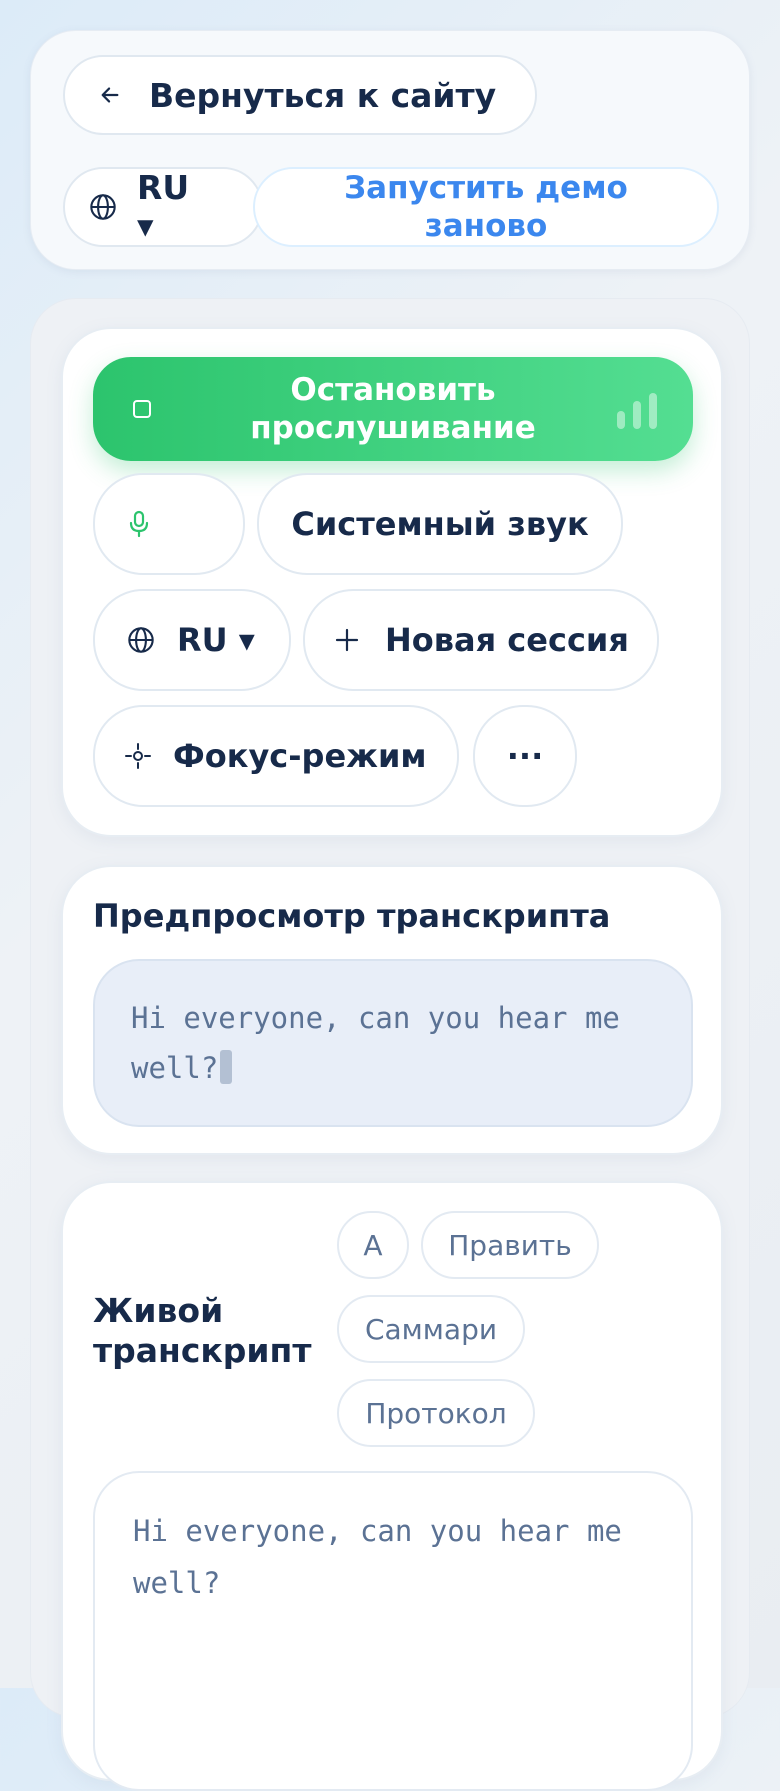 The height and width of the screenshot is (1791, 780). What do you see at coordinates (139, 524) in the screenshot?
I see `microphone-icon` at bounding box center [139, 524].